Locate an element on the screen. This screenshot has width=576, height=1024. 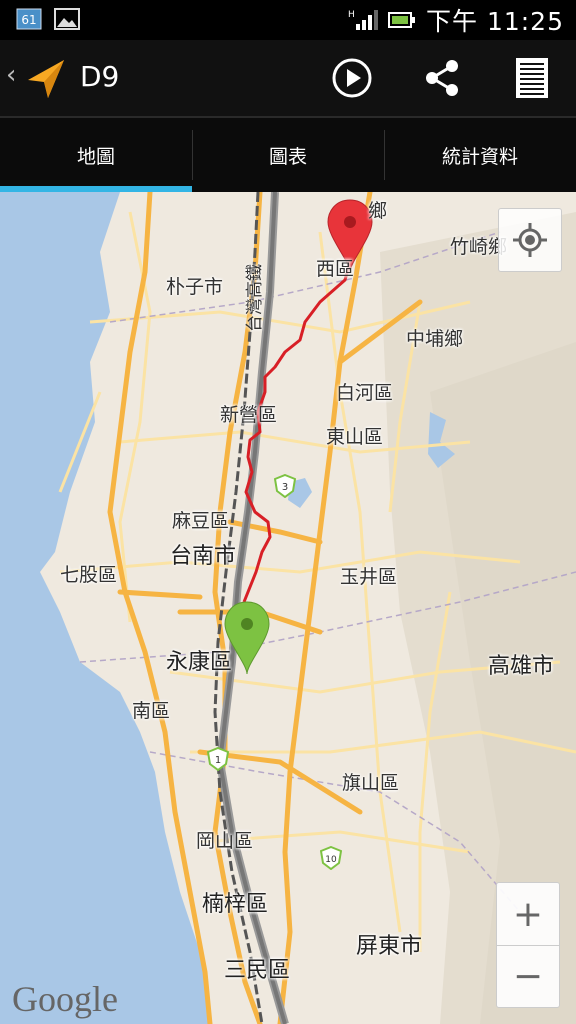
route-shield-1-label: 1 is located at coordinates (218, 760).